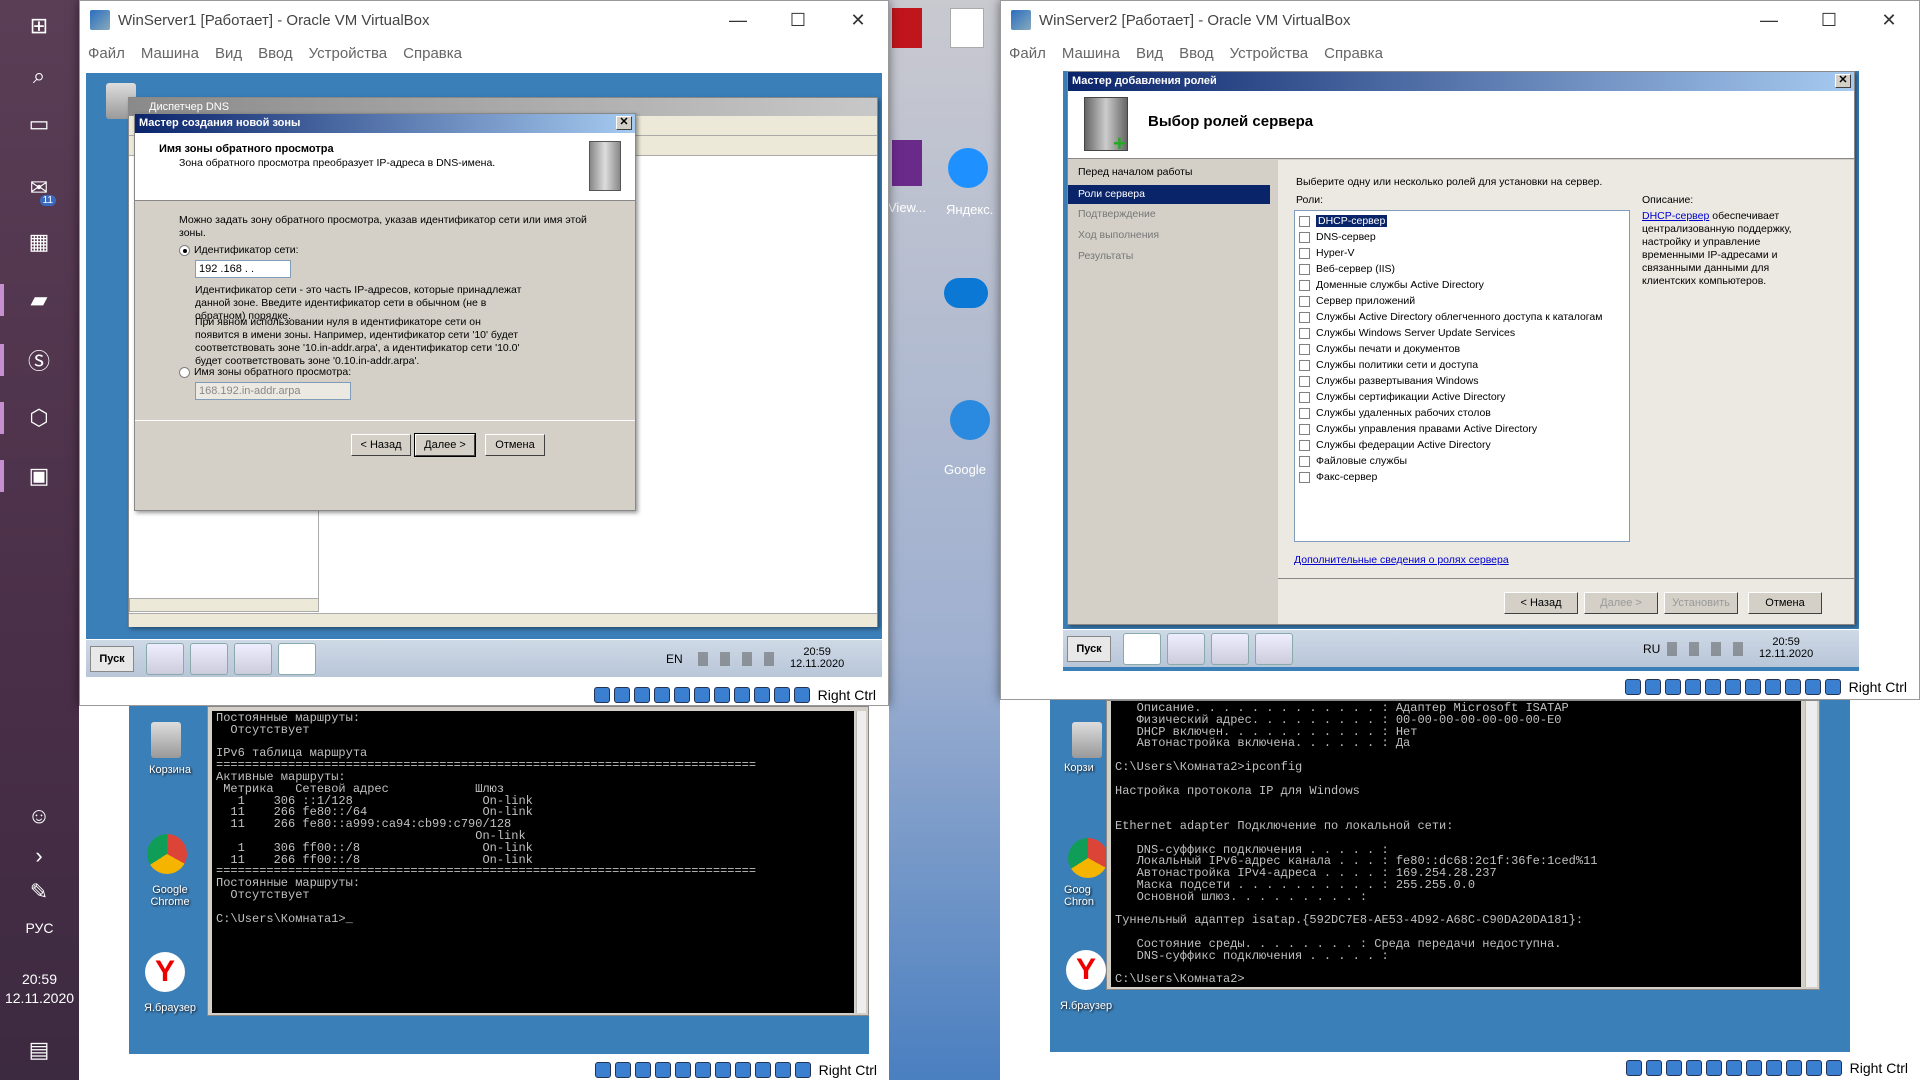 The width and height of the screenshot is (1920, 1080). What do you see at coordinates (32, 476) in the screenshot?
I see `server2008-icon: ▣` at bounding box center [32, 476].